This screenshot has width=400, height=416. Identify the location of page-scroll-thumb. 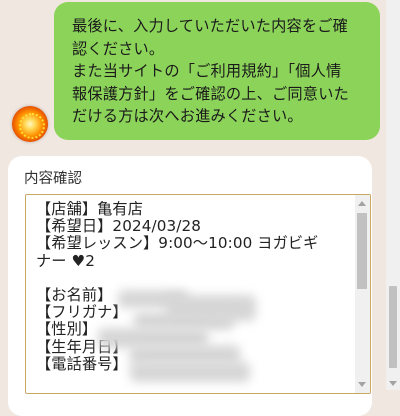
(393, 327).